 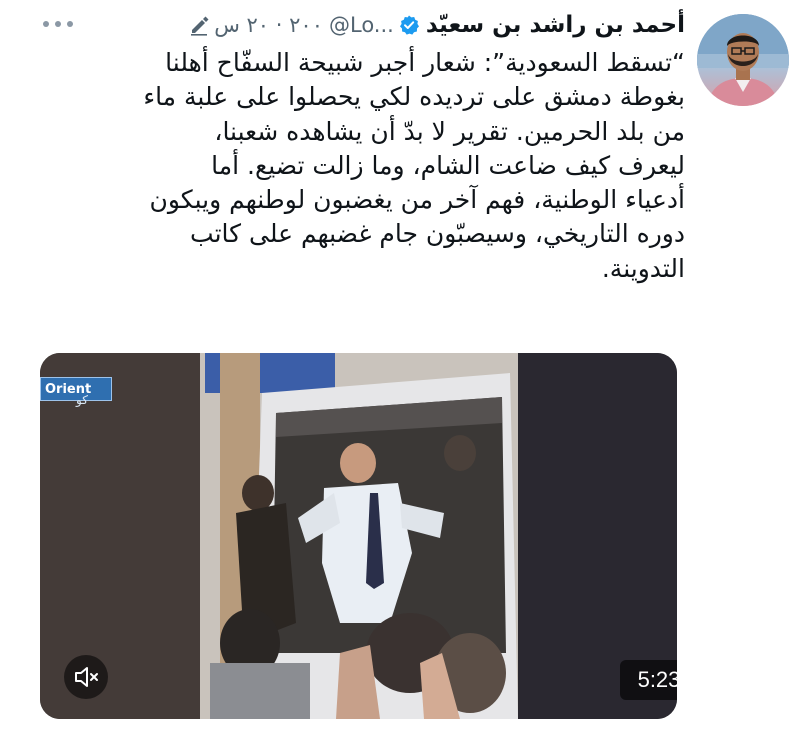 I want to click on mute-toggle-button, so click(x=86, y=677).